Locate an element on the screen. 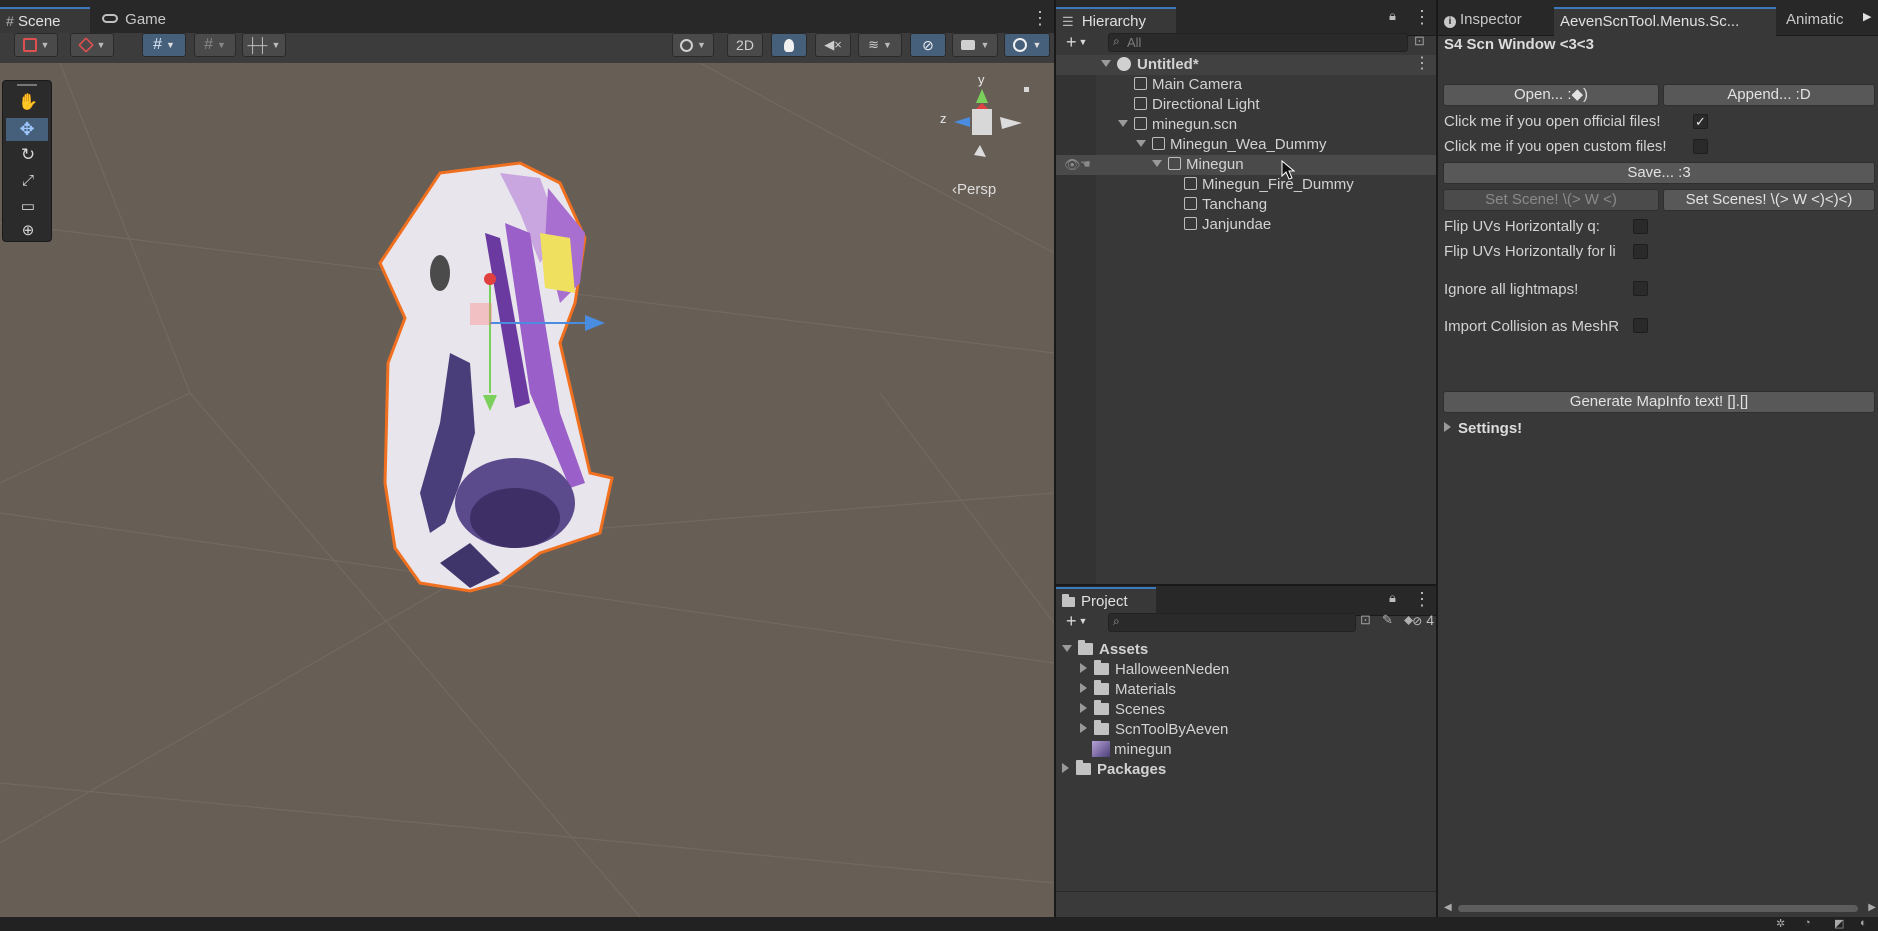  hierarchy-item-janjundae: Janjundae is located at coordinates (1227, 225).